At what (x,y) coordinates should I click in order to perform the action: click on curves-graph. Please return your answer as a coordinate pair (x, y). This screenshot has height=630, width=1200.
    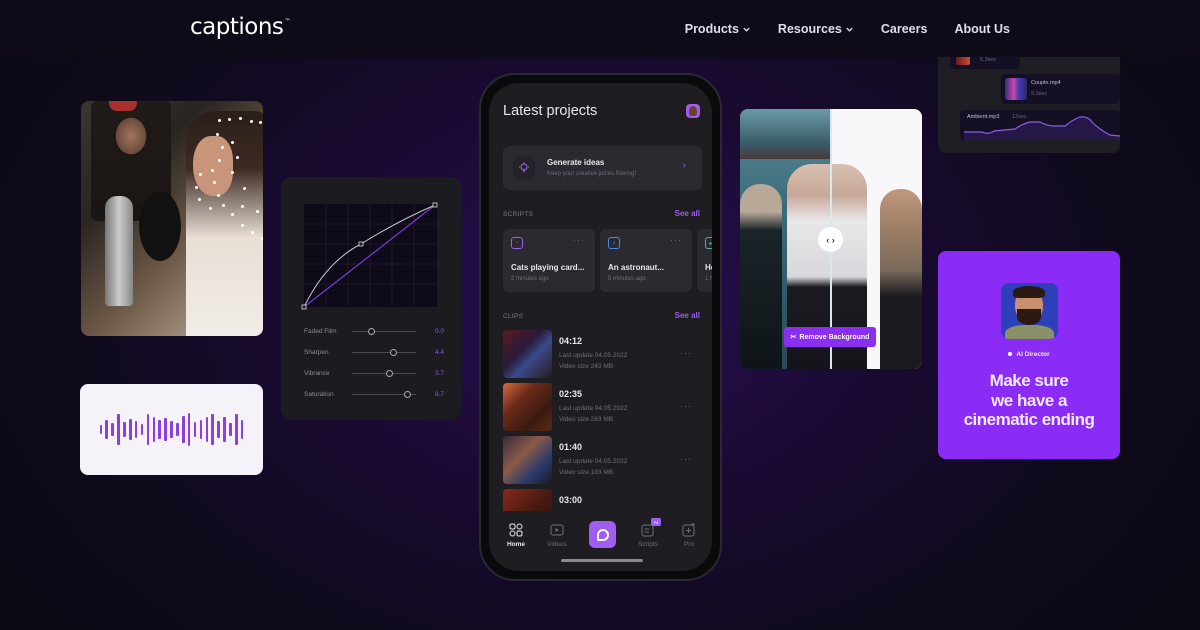
    Looking at the image, I should click on (371, 298).